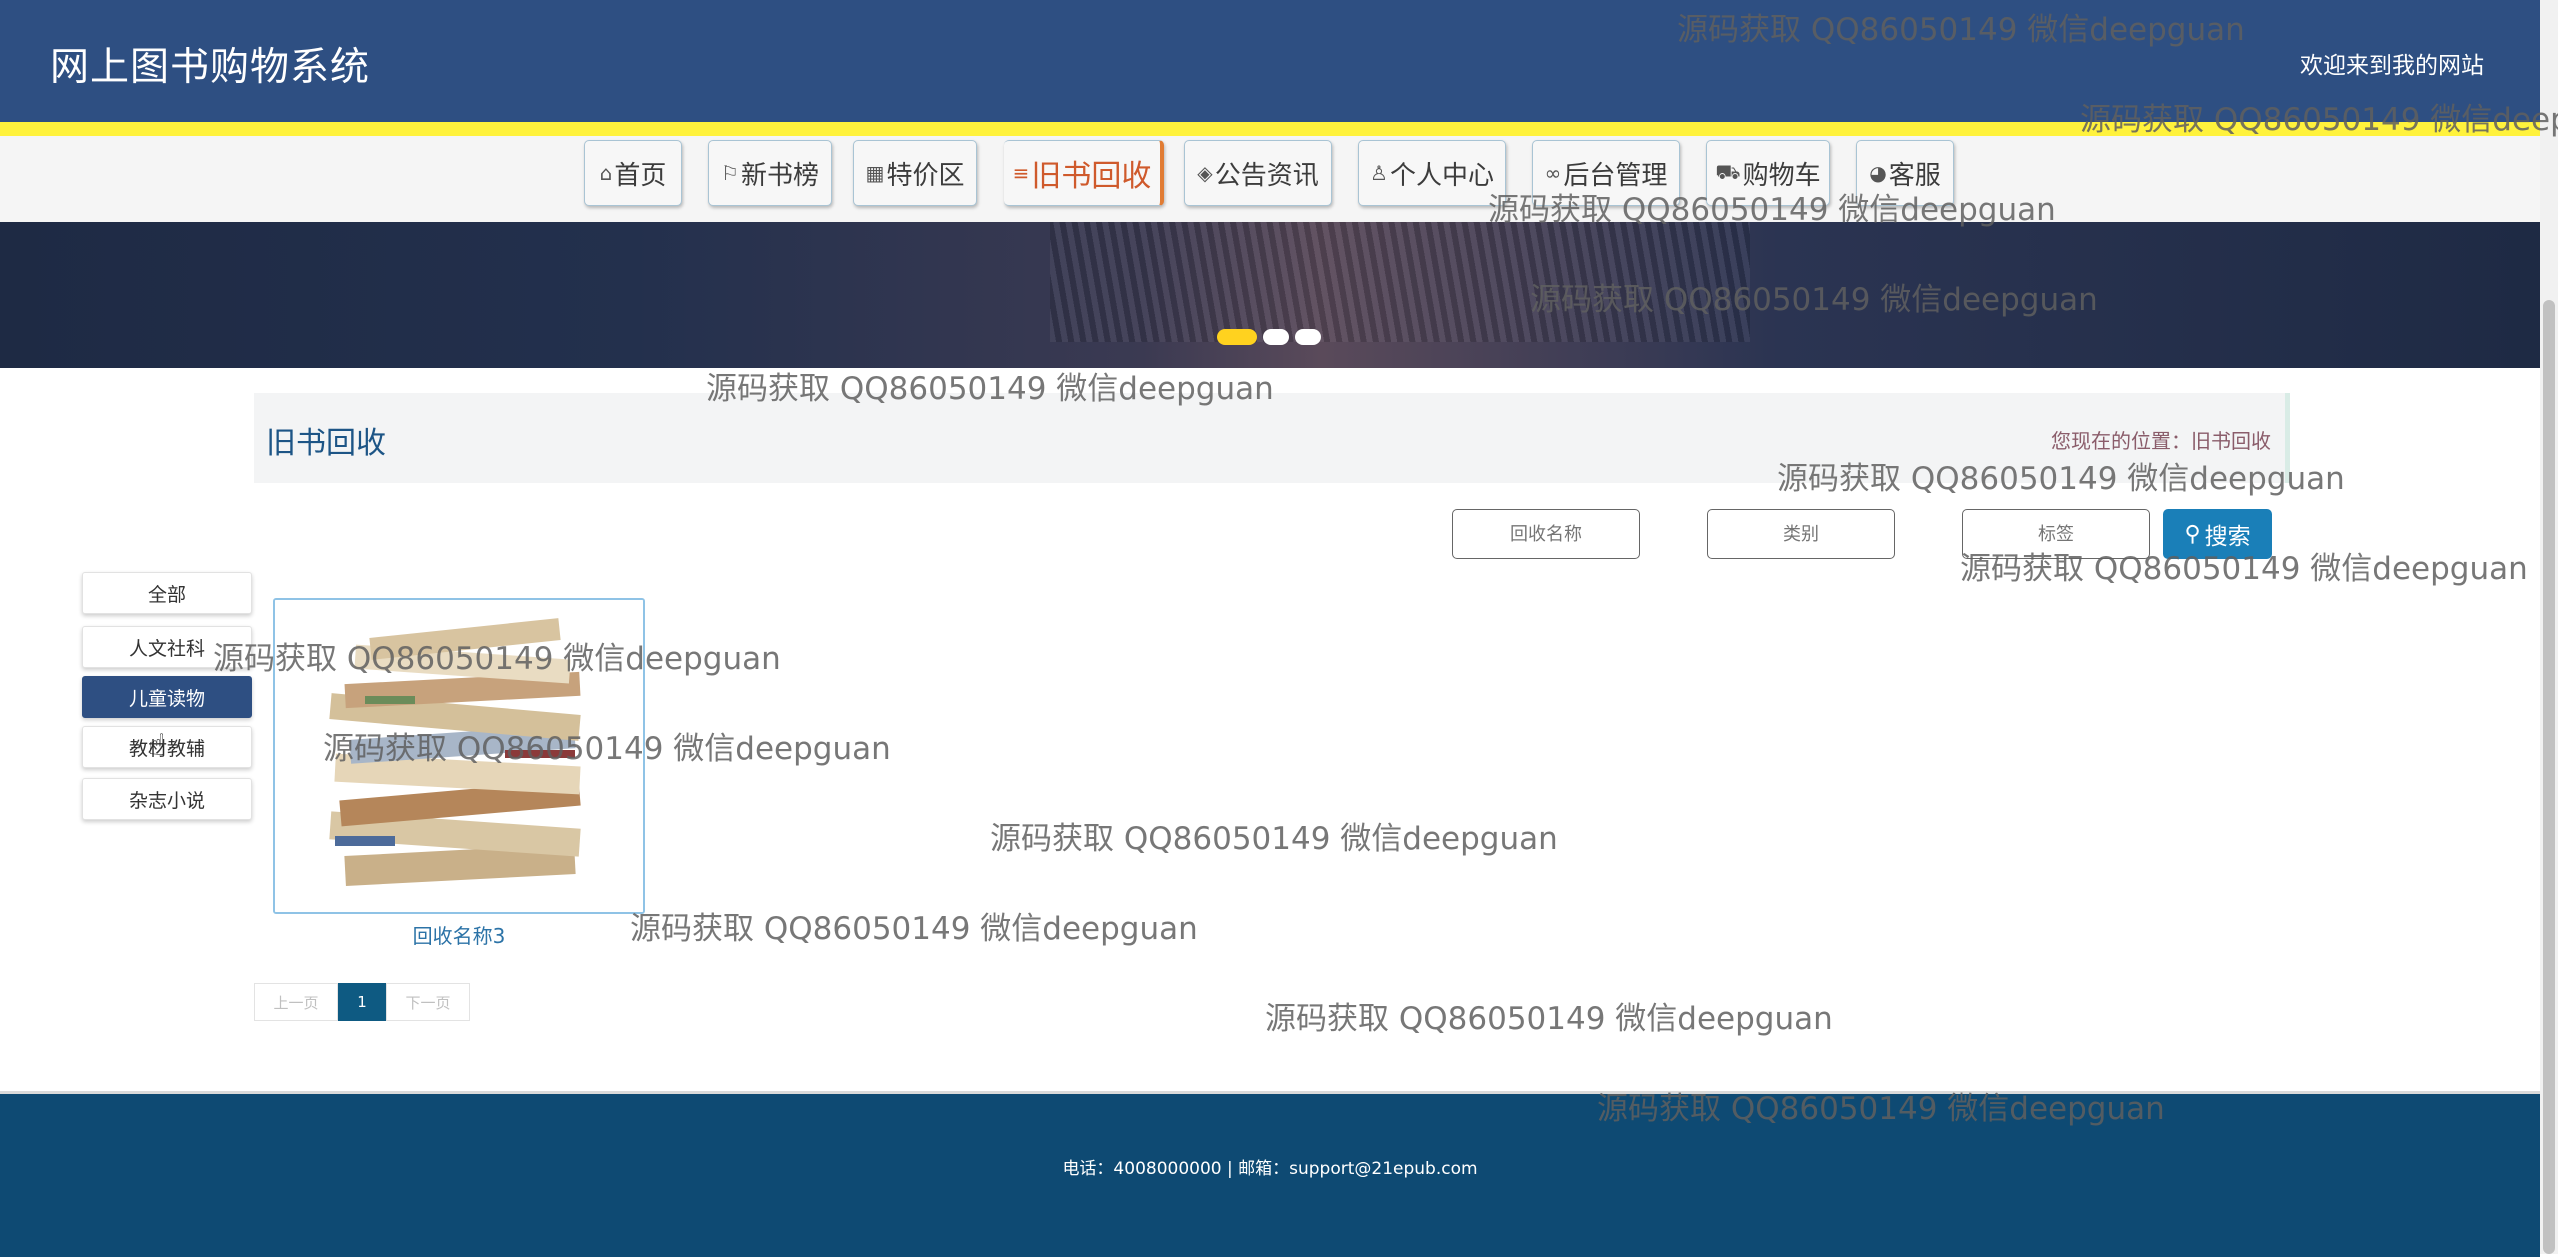 The image size is (2558, 1257). Describe the element at coordinates (1272, 438) in the screenshot. I see `section-title-bar: 旧书回收 您现在的位置：旧书回收` at that location.